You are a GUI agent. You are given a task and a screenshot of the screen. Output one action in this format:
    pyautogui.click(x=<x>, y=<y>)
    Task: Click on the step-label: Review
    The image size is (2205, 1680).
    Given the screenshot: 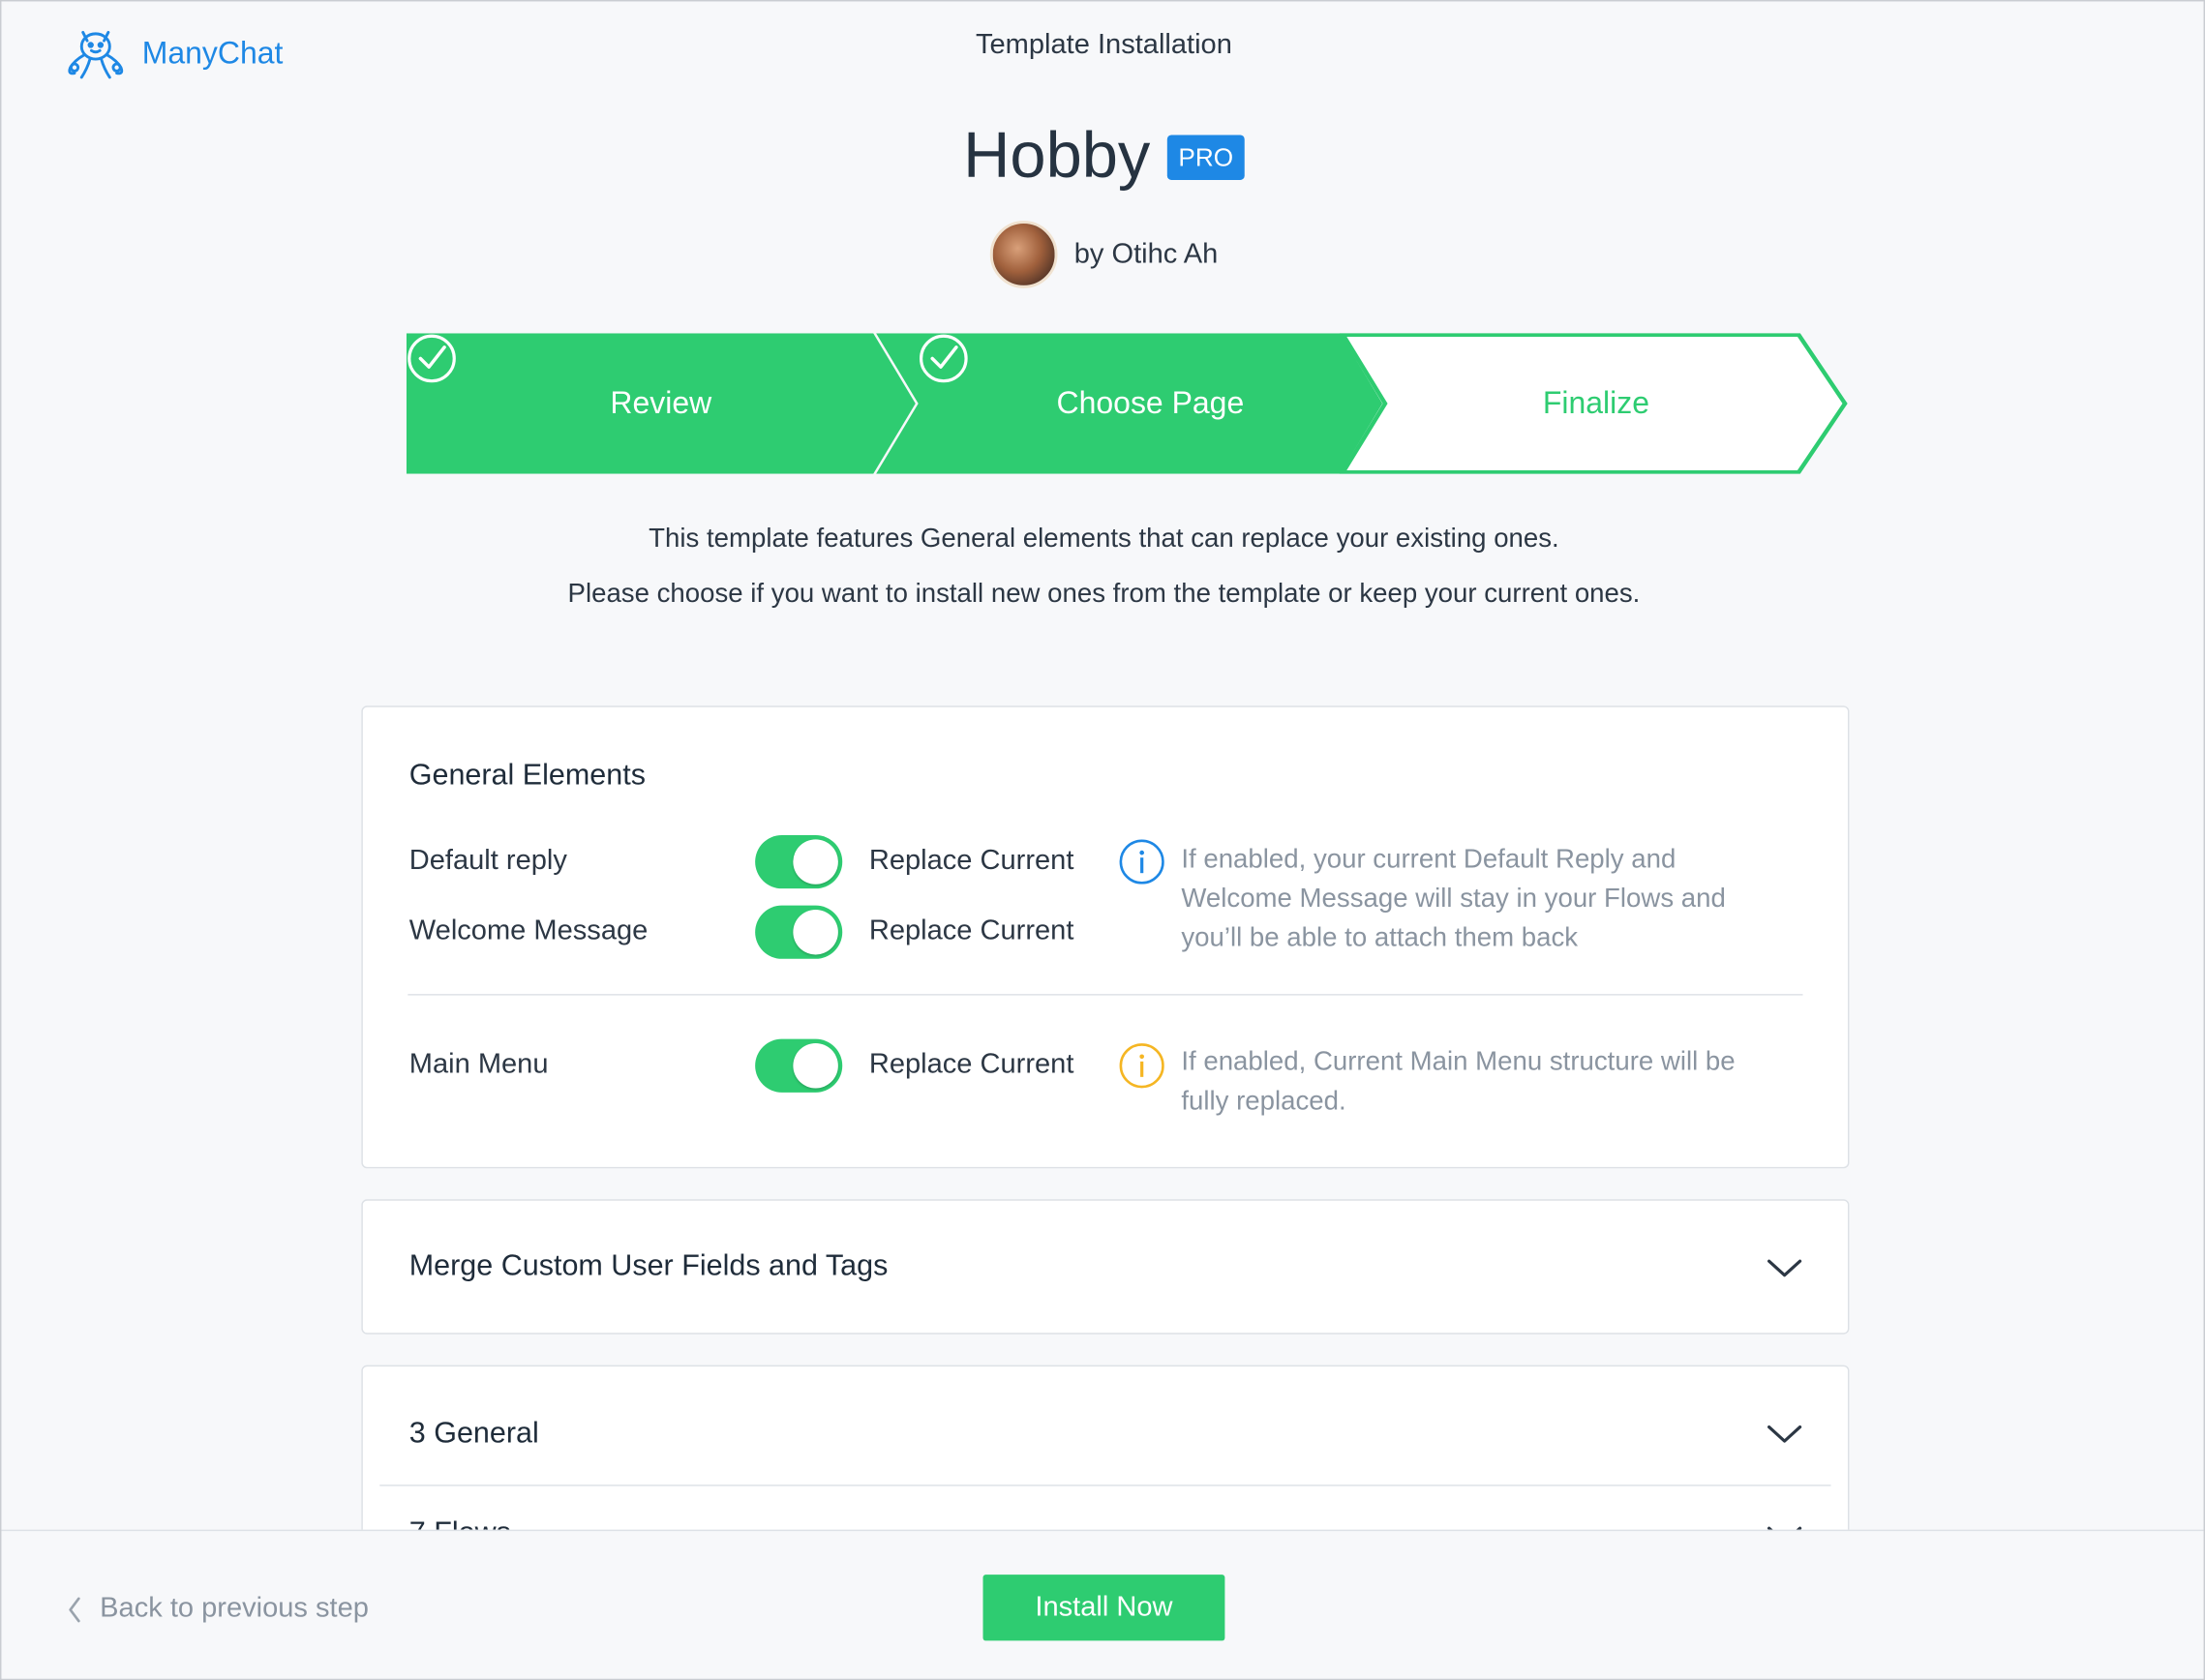 What is the action you would take?
    pyautogui.click(x=661, y=403)
    